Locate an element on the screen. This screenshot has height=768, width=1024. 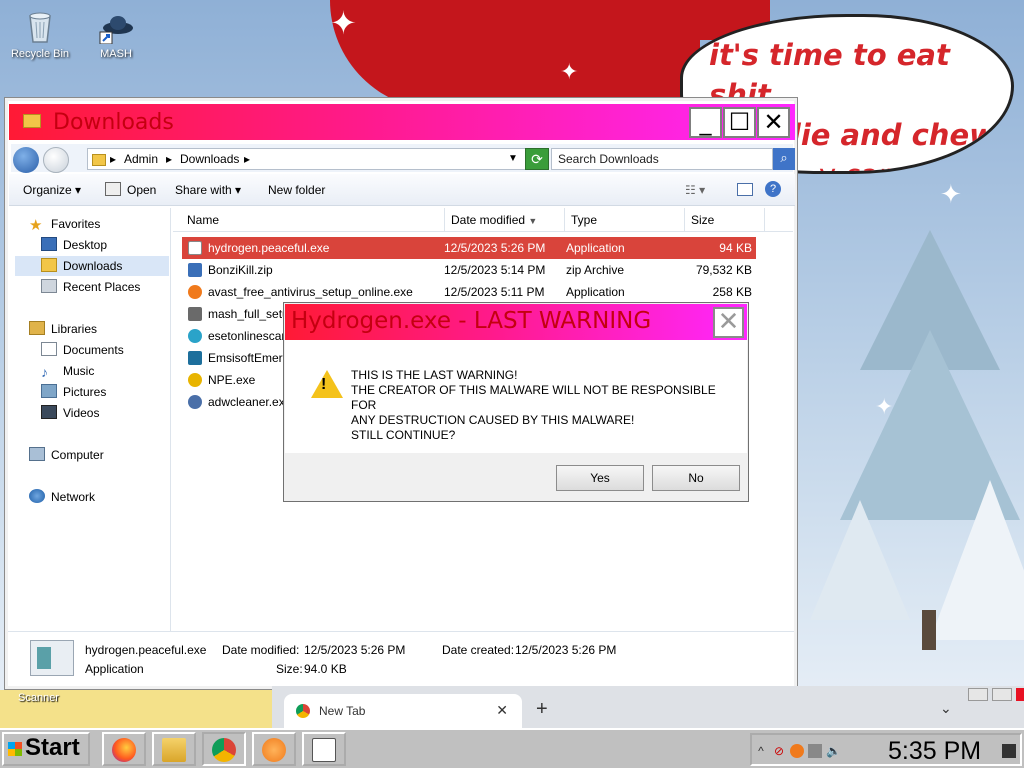
warning-icon is located at coordinates (327, 384).